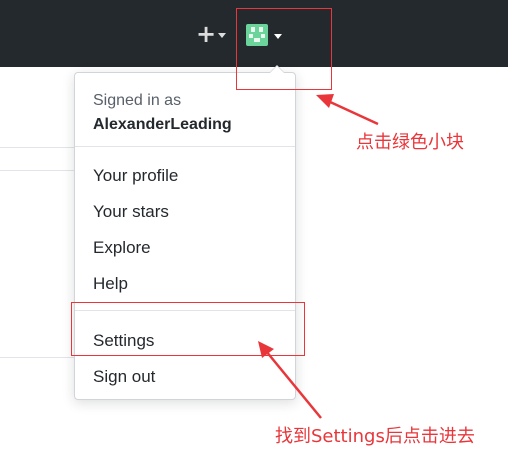 This screenshot has width=508, height=475. Describe the element at coordinates (410, 142) in the screenshot. I see `avatar-hint-text: 点击绿色小块` at that location.